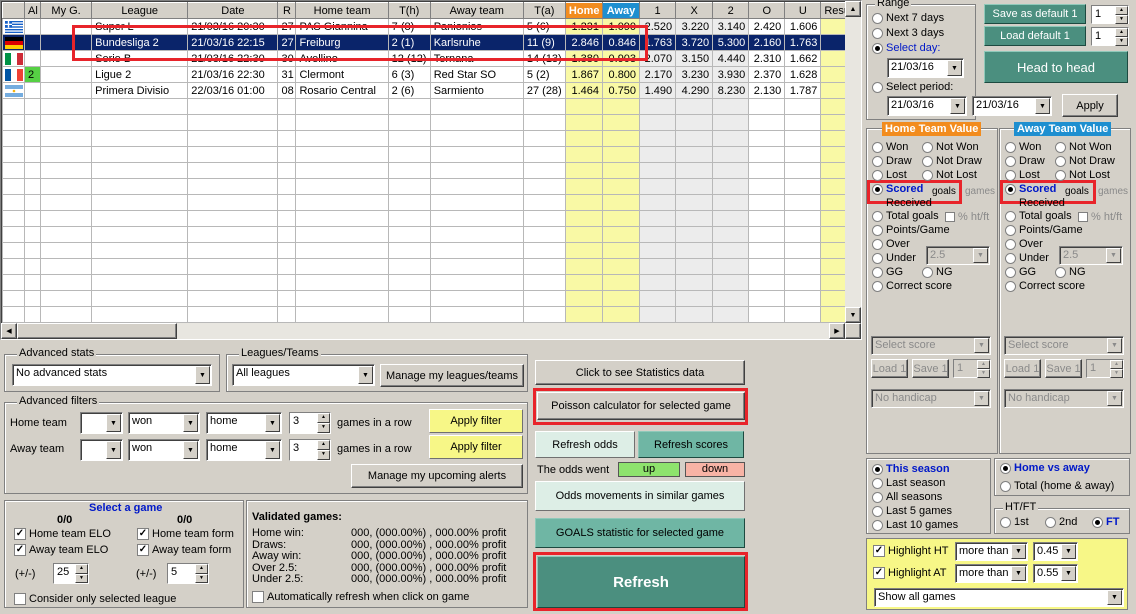 Image resolution: width=1136 pixels, height=614 pixels. Describe the element at coordinates (583, 10) in the screenshot. I see `column-header: Home` at that location.